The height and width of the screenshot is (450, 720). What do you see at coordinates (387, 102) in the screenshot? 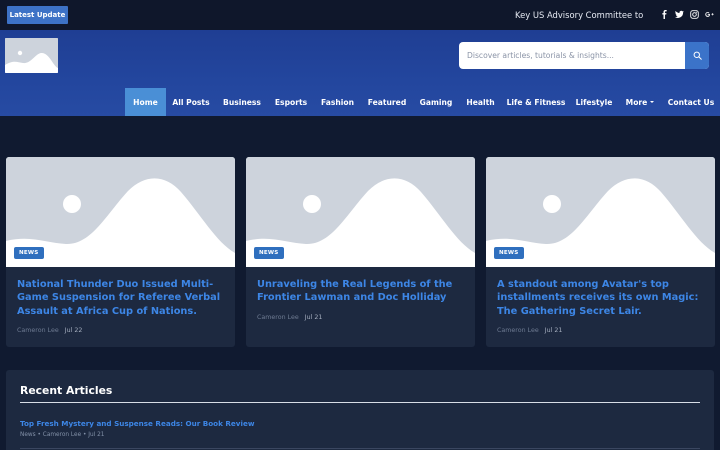
I see `nav-item-featured: Featured` at bounding box center [387, 102].